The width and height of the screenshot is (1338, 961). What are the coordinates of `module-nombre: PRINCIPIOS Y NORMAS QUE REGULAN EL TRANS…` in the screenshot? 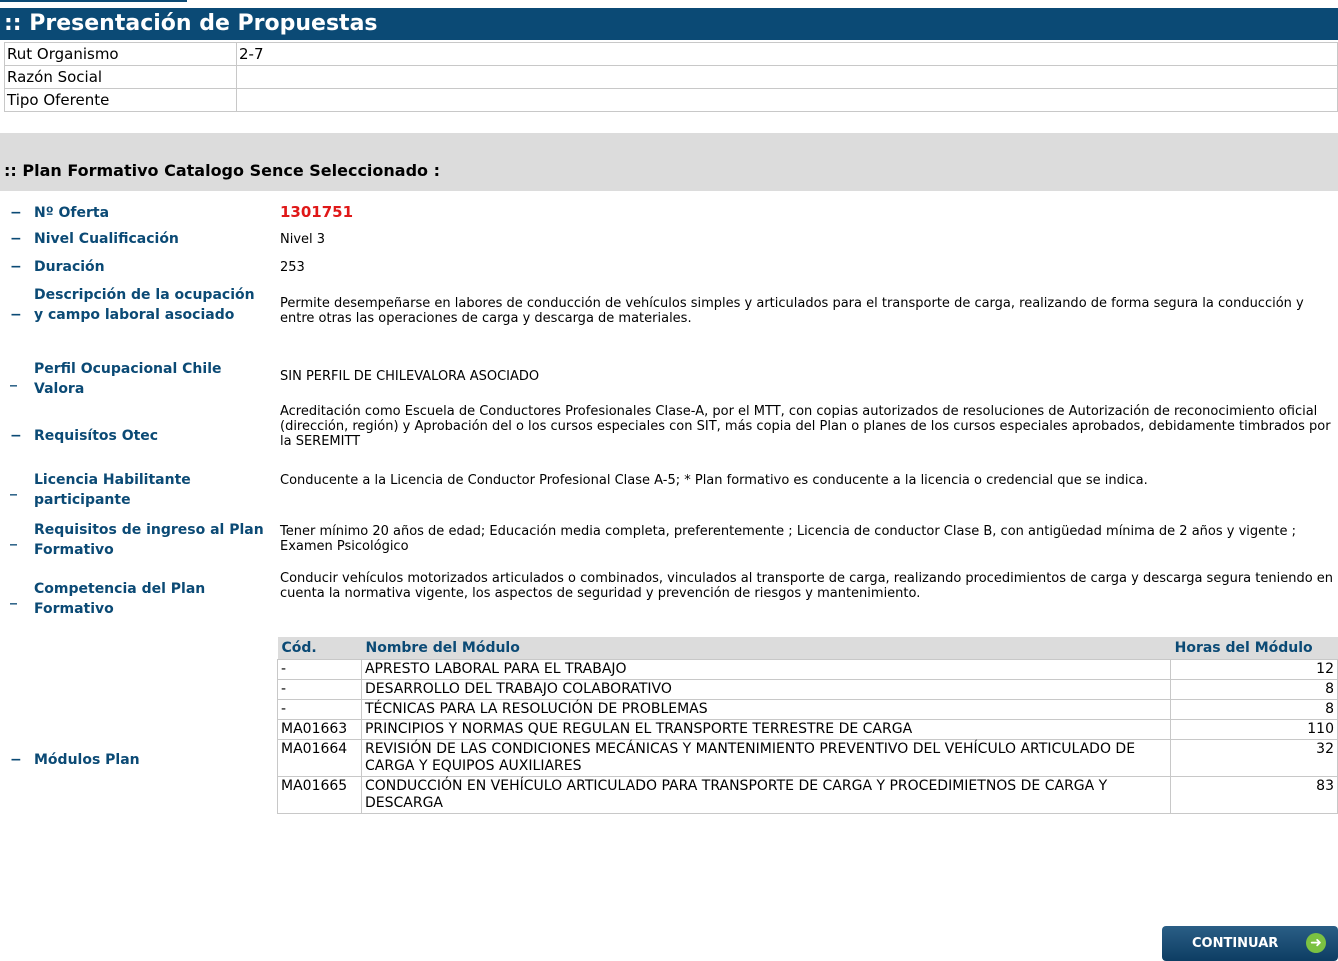 It's located at (766, 729).